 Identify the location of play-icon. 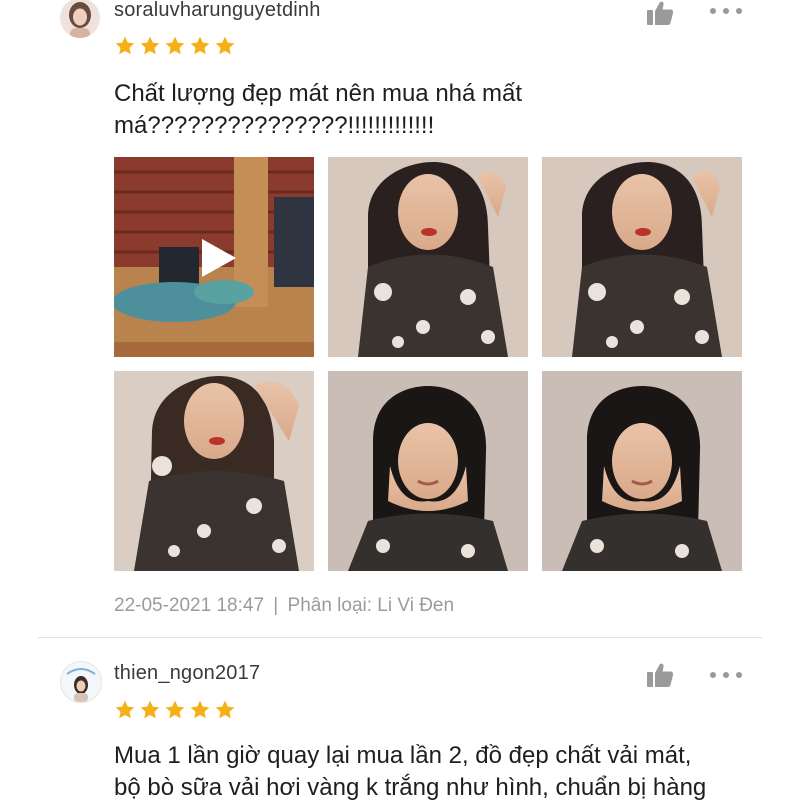
(219, 258).